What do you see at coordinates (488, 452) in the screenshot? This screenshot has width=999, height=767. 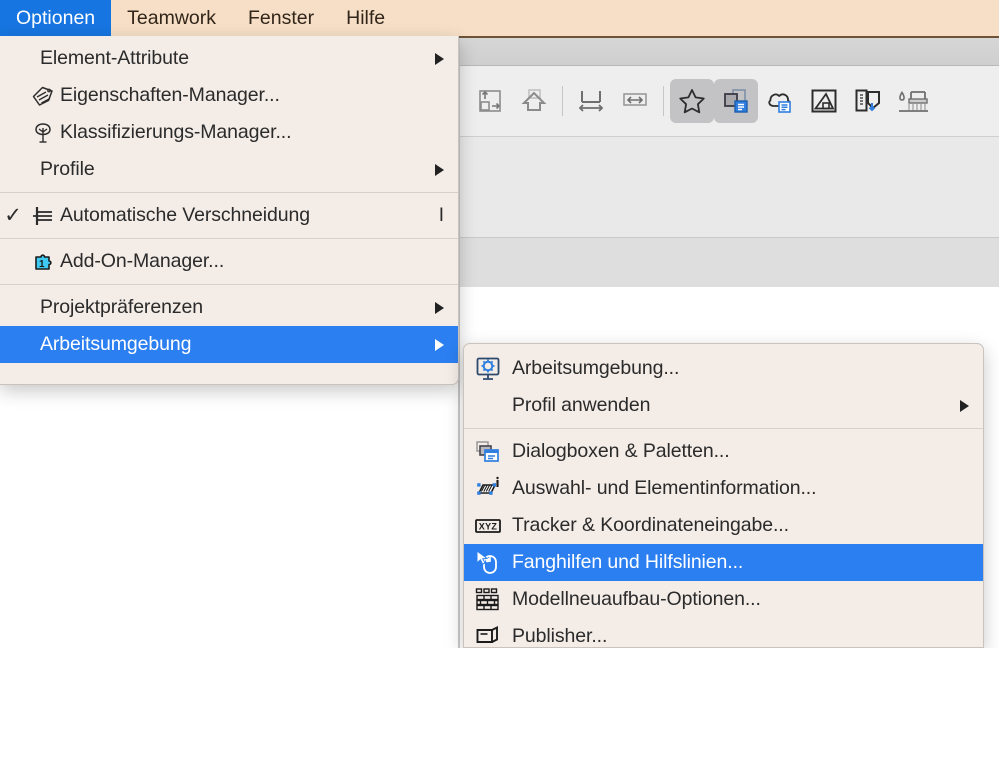 I see `dialog-palettes-icon` at bounding box center [488, 452].